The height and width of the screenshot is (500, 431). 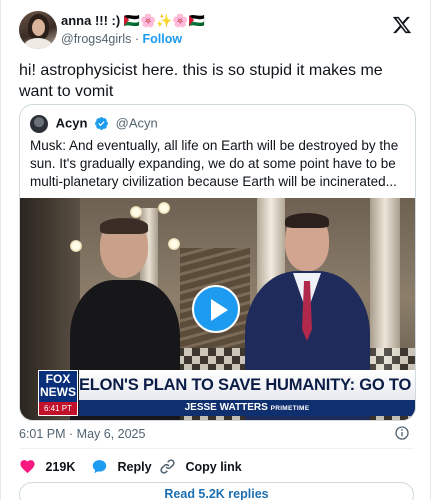 What do you see at coordinates (58, 408) in the screenshot?
I see `broadcast-clock: 6:41 PT` at bounding box center [58, 408].